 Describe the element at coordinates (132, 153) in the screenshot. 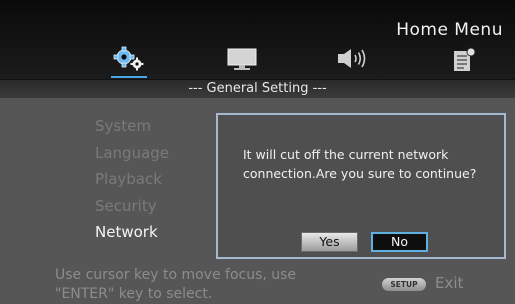

I see `menu-item-language: Language` at that location.